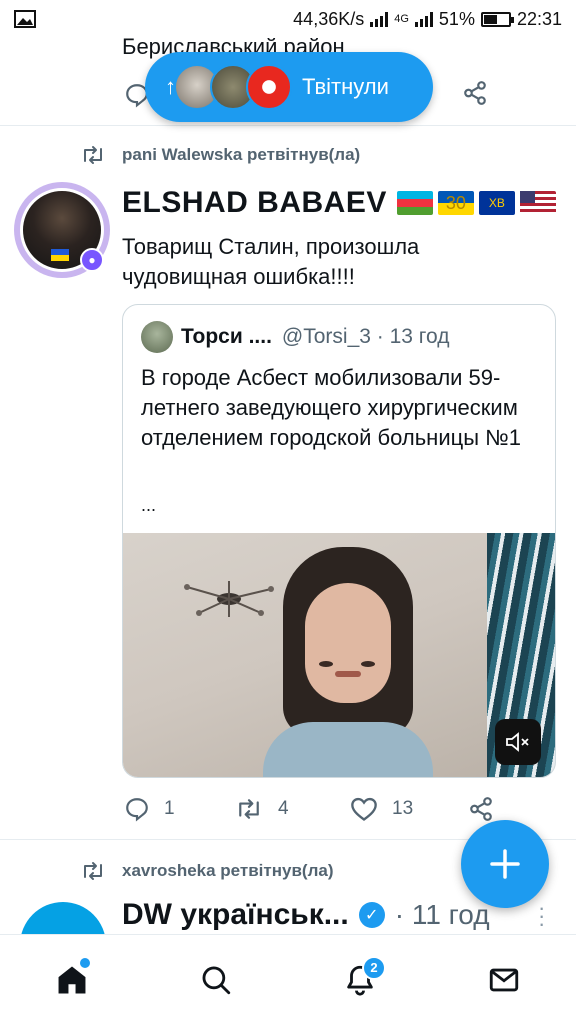 This screenshot has height=1024, width=576. I want to click on quoted-handle-time: @Torsi_3 · 13 год, so click(365, 336).